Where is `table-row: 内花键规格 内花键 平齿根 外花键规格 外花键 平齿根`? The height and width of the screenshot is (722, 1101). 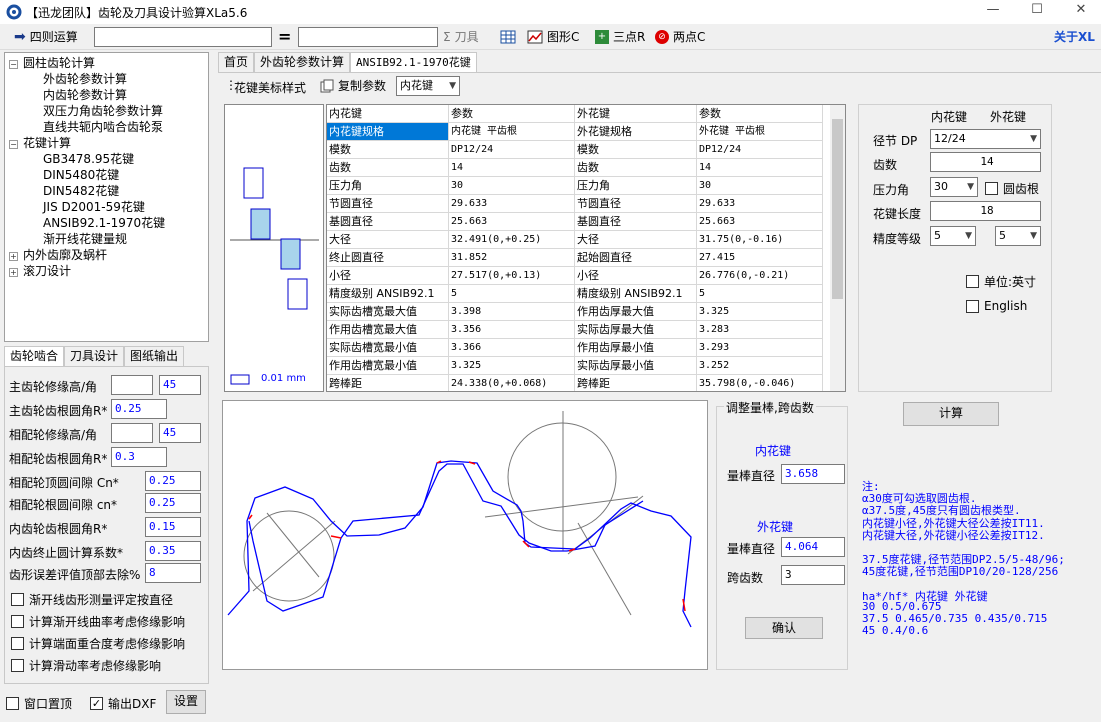 table-row: 内花键规格 内花键 平齿根 外花键规格 外花键 平齿根 is located at coordinates (579, 132).